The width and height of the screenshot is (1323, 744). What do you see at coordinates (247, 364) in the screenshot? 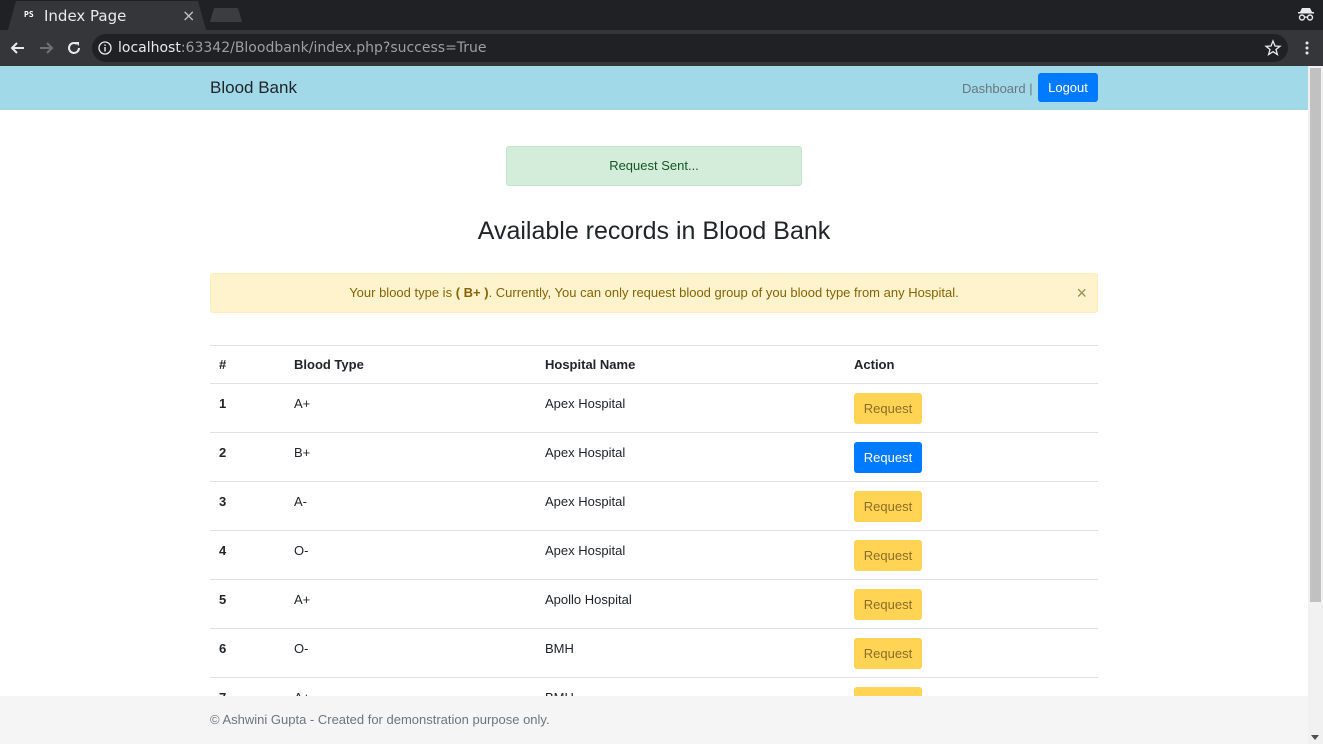
I see `header-number: #` at bounding box center [247, 364].